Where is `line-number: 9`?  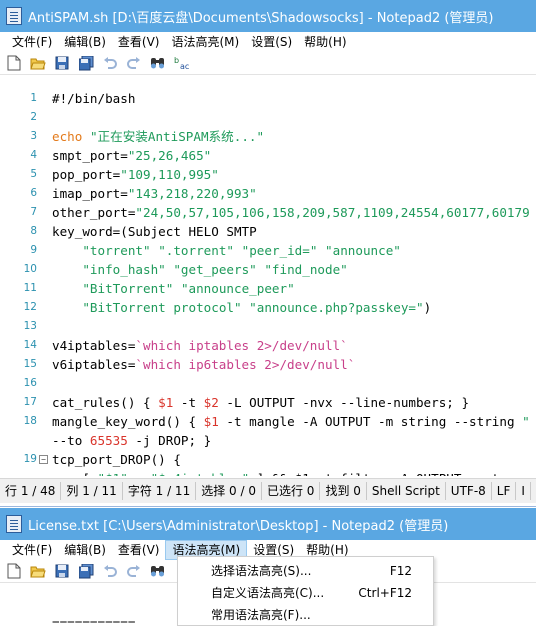 line-number: 9 is located at coordinates (33, 250).